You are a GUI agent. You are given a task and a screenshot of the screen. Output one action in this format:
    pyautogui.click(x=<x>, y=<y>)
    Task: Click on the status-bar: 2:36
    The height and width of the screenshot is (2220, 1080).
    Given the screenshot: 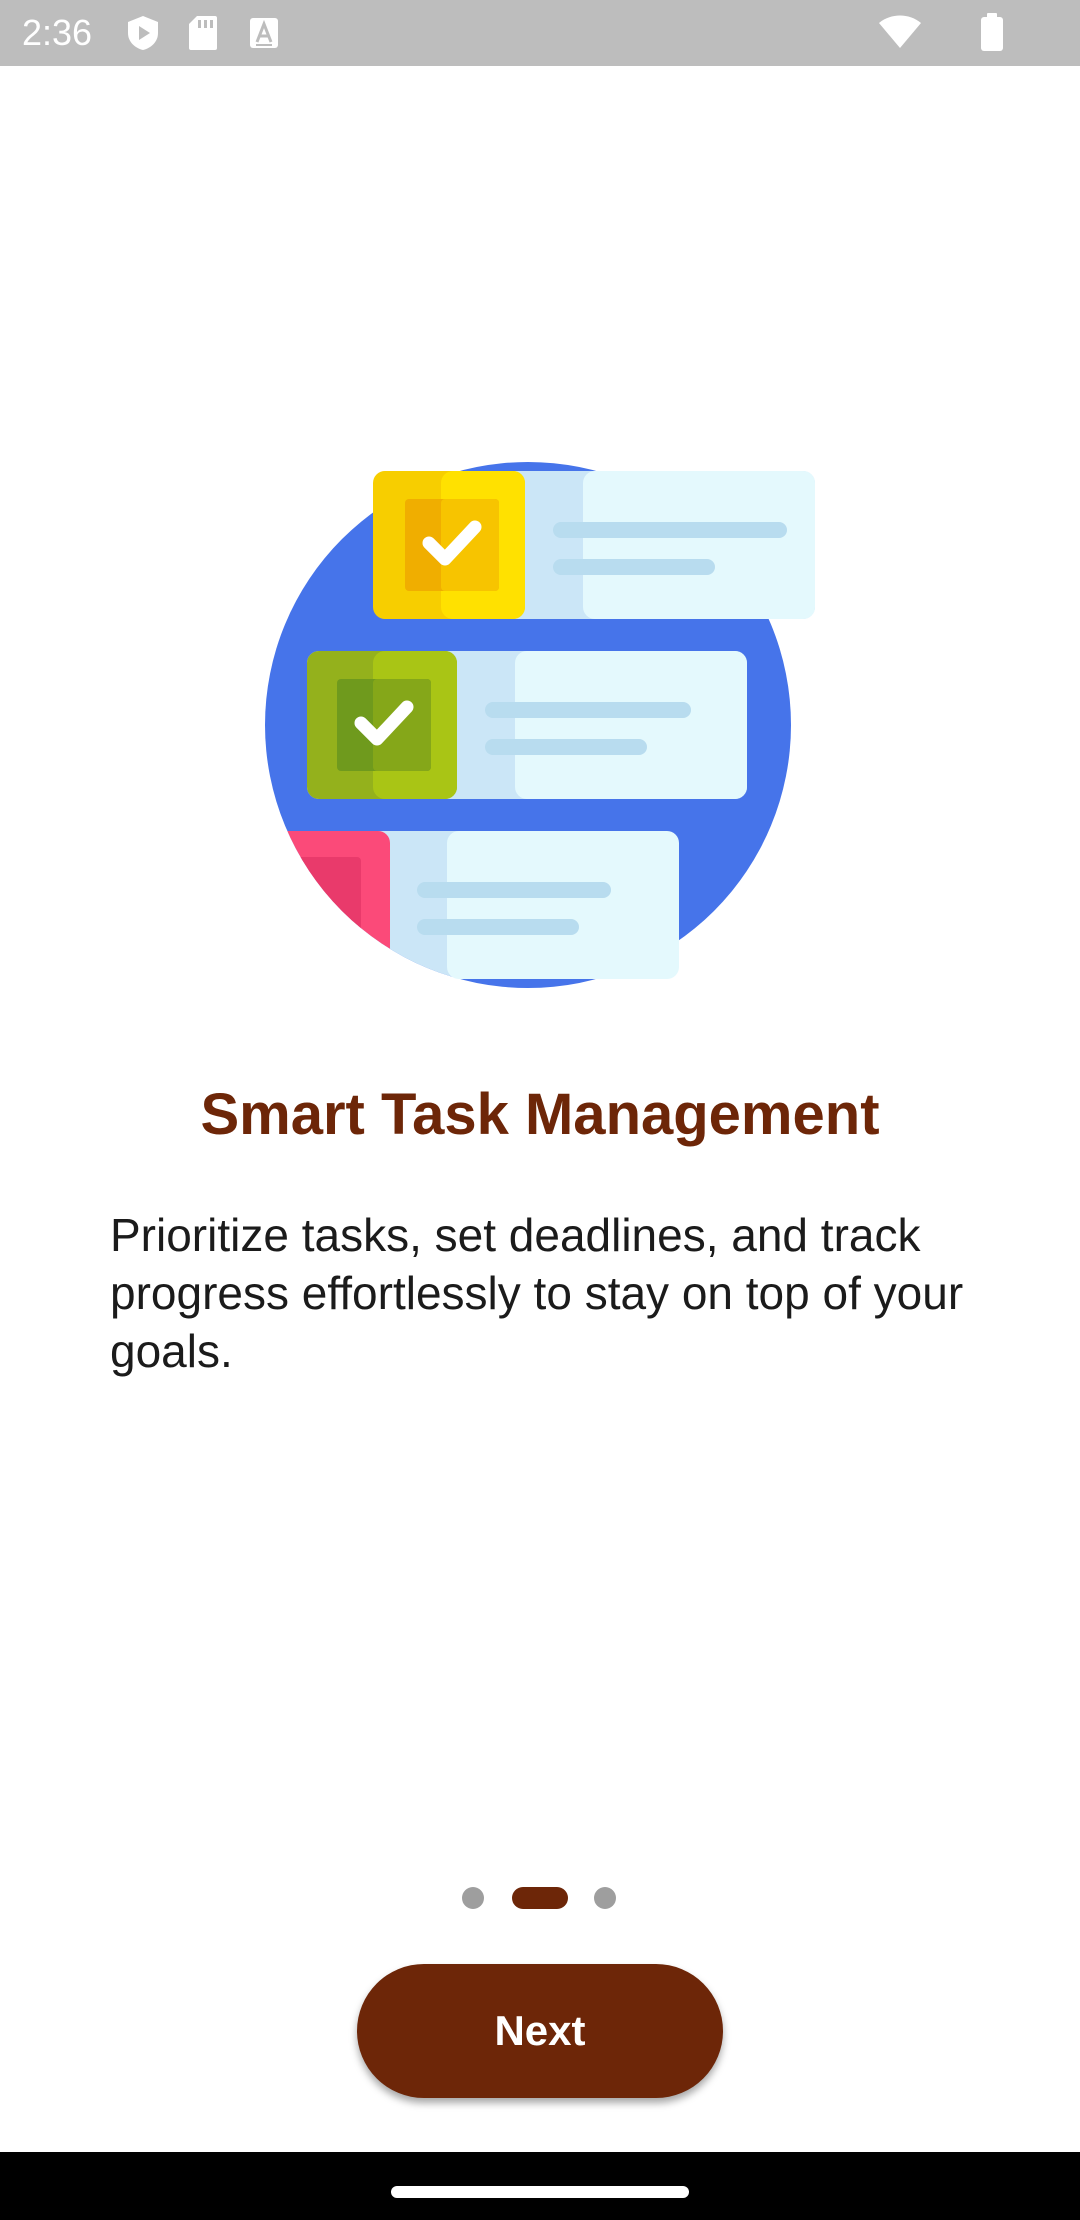 What is the action you would take?
    pyautogui.click(x=540, y=33)
    